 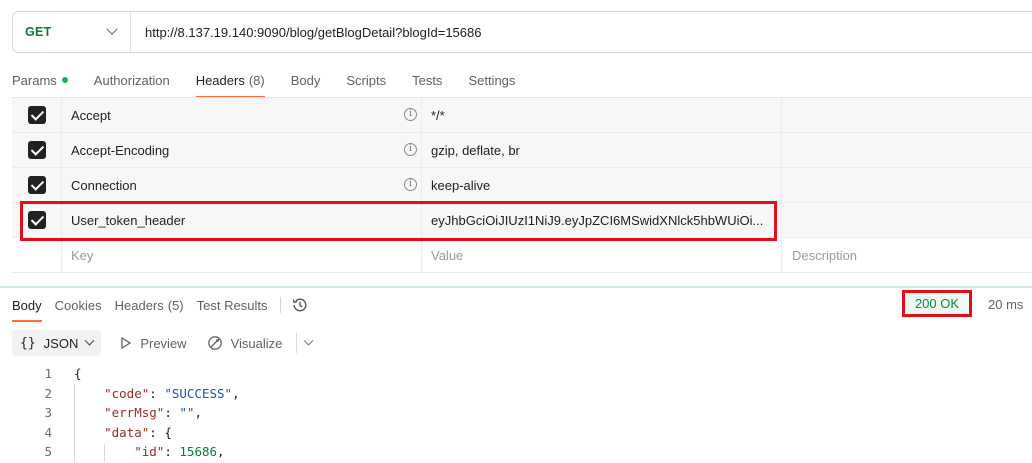 I want to click on visualize-icon, so click(x=214, y=343).